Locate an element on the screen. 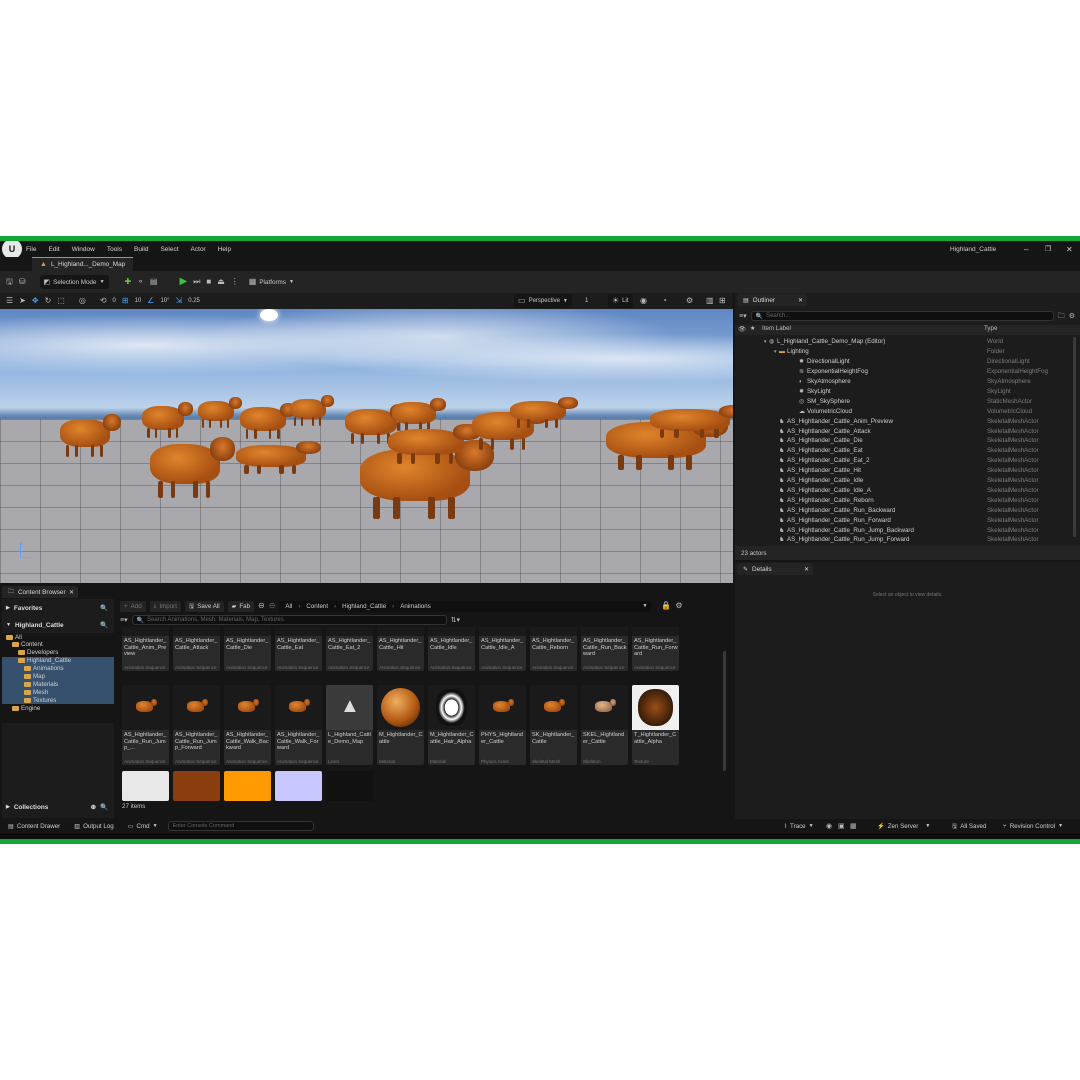  folder-tree-item: Highland_Cattle is located at coordinates (58, 660).